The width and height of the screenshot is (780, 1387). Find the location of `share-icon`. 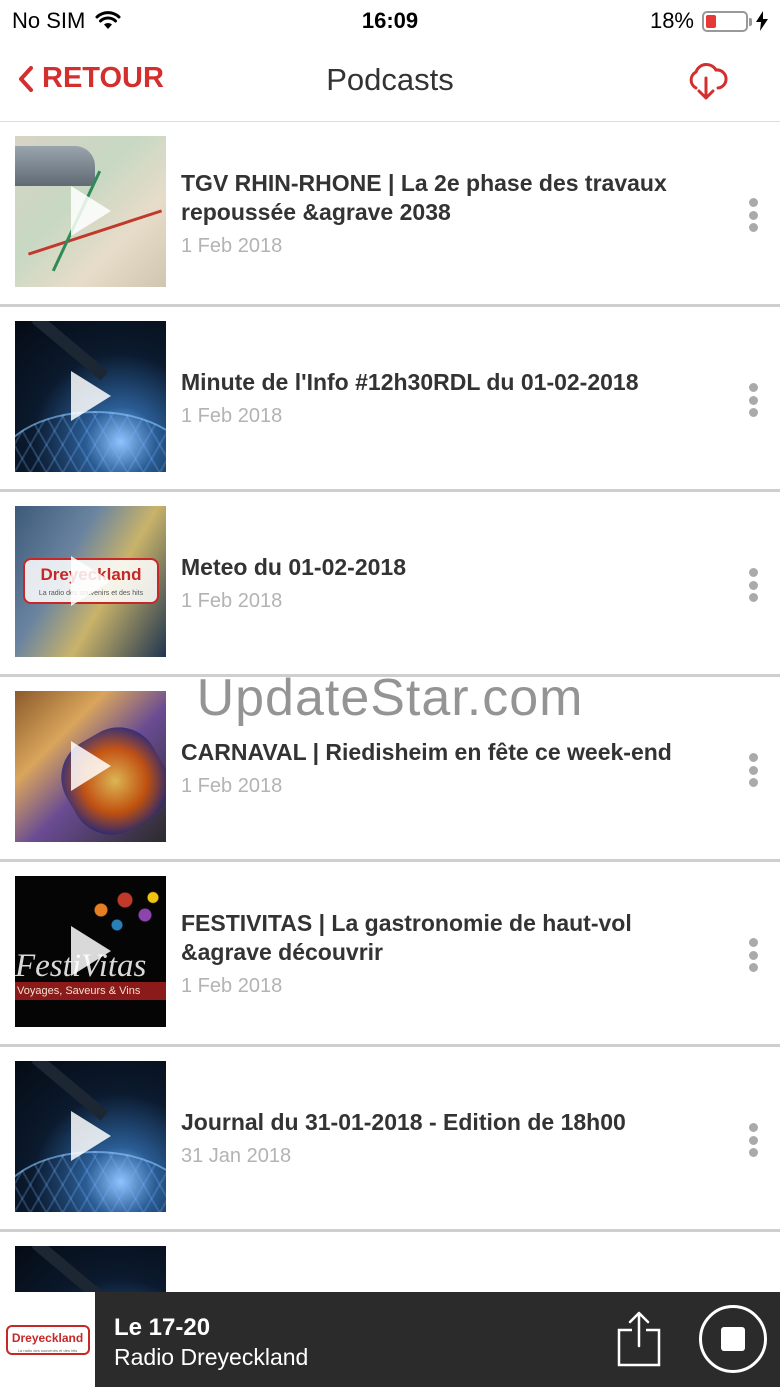

share-icon is located at coordinates (639, 1339).